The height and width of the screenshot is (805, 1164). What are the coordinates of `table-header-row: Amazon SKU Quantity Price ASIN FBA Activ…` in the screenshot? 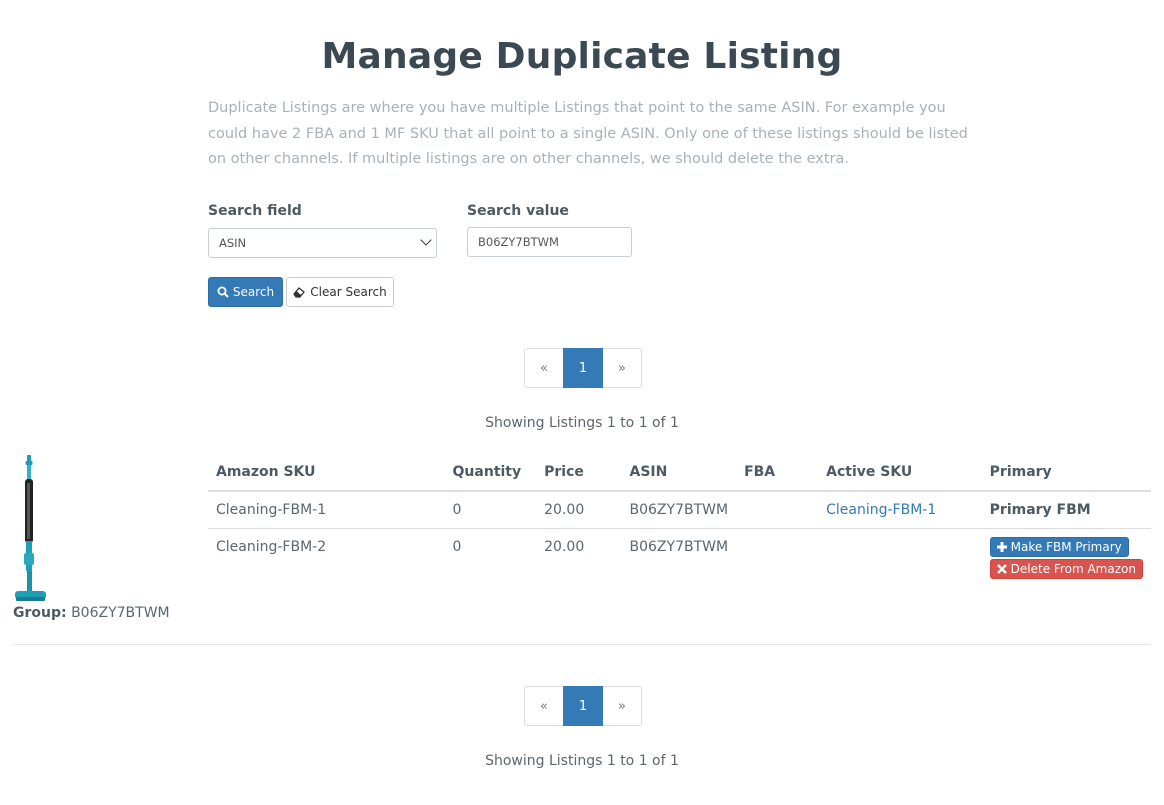 It's located at (679, 472).